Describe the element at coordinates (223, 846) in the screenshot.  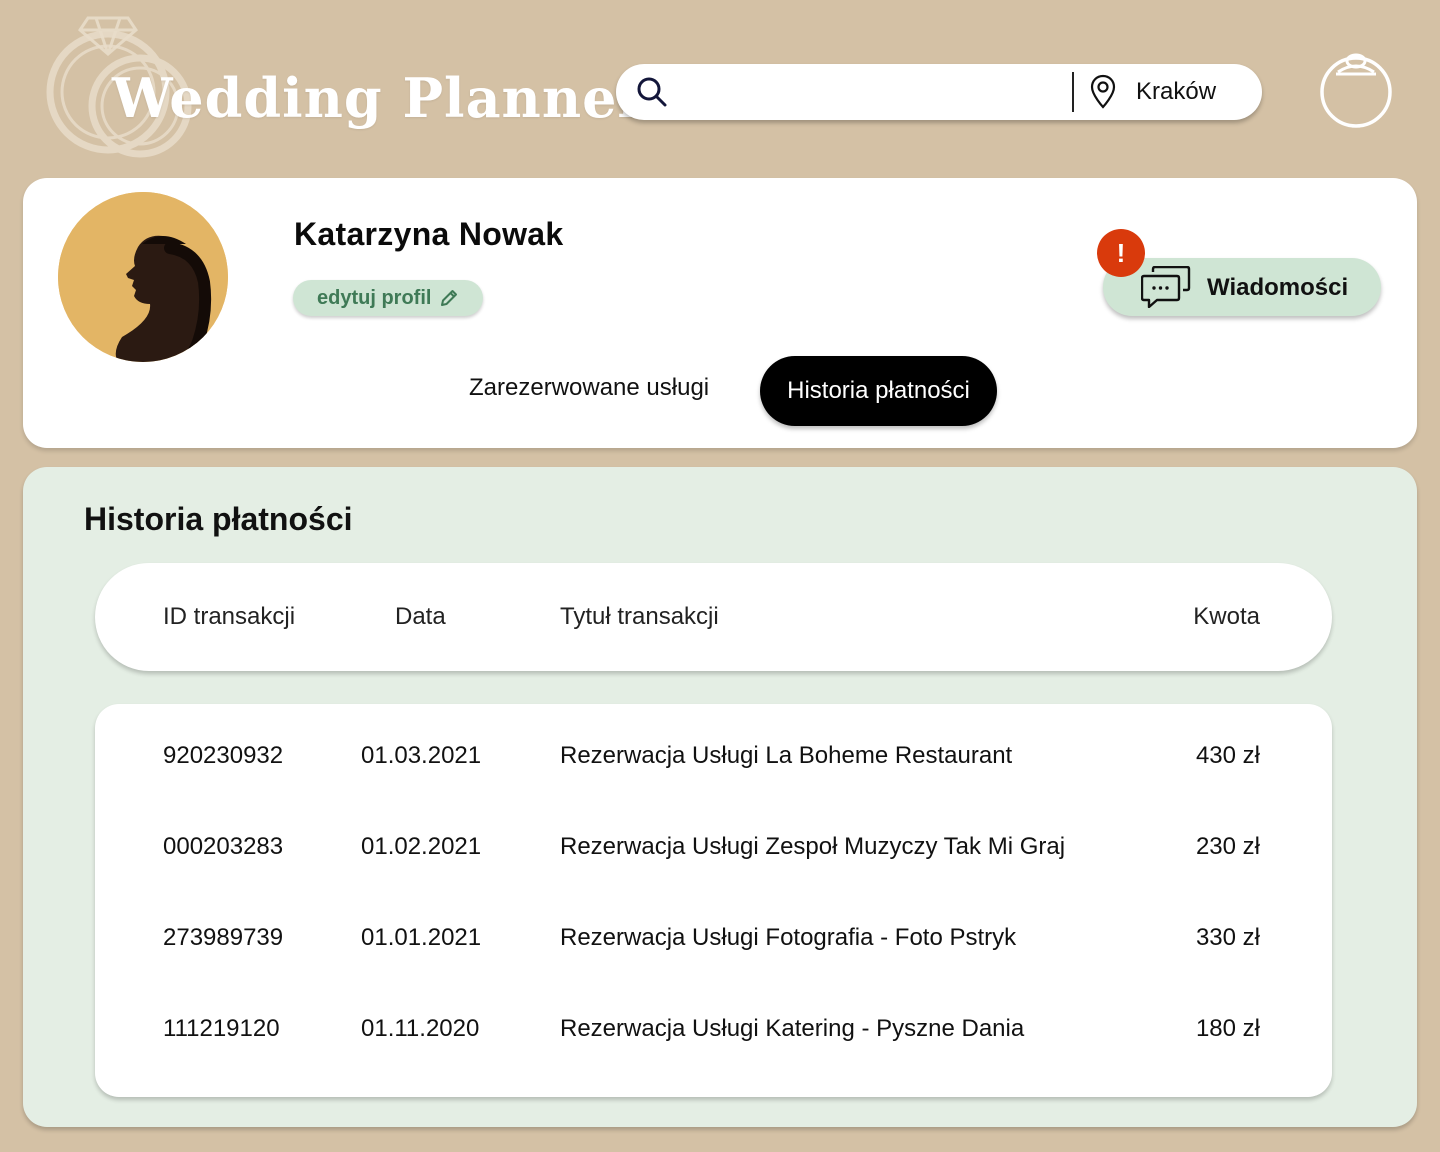
I see `transaction-id: 000203283` at that location.